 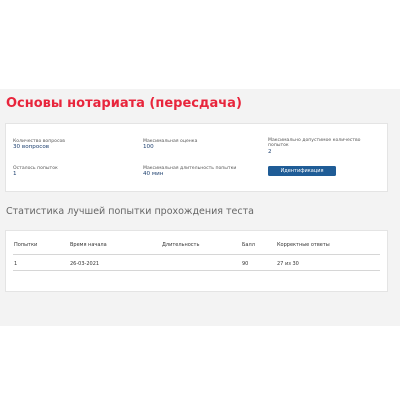 I want to click on table-header-divider, so click(x=196, y=254).